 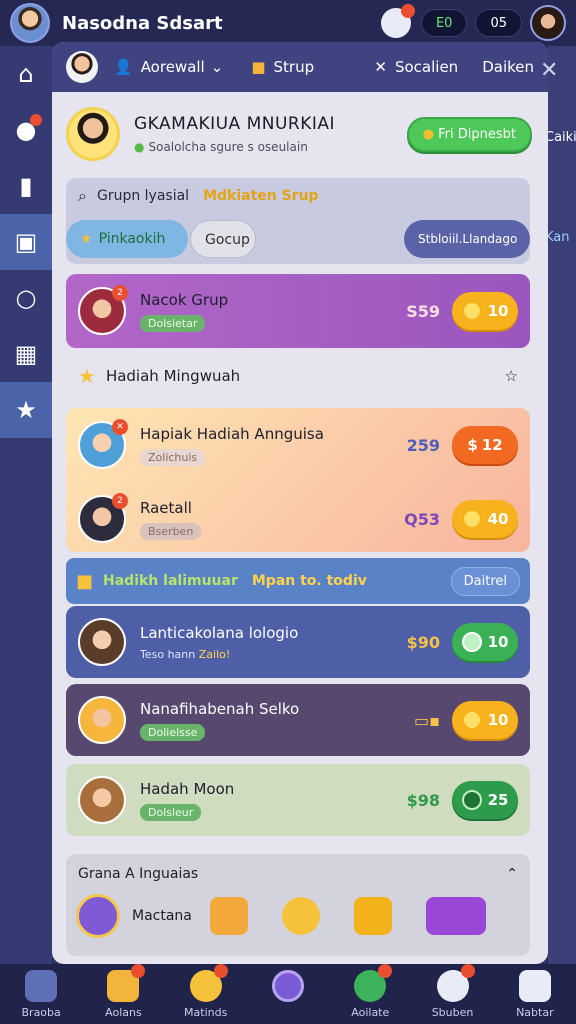 What do you see at coordinates (535, 994) in the screenshot?
I see `nav-nabtar: Nabtar` at bounding box center [535, 994].